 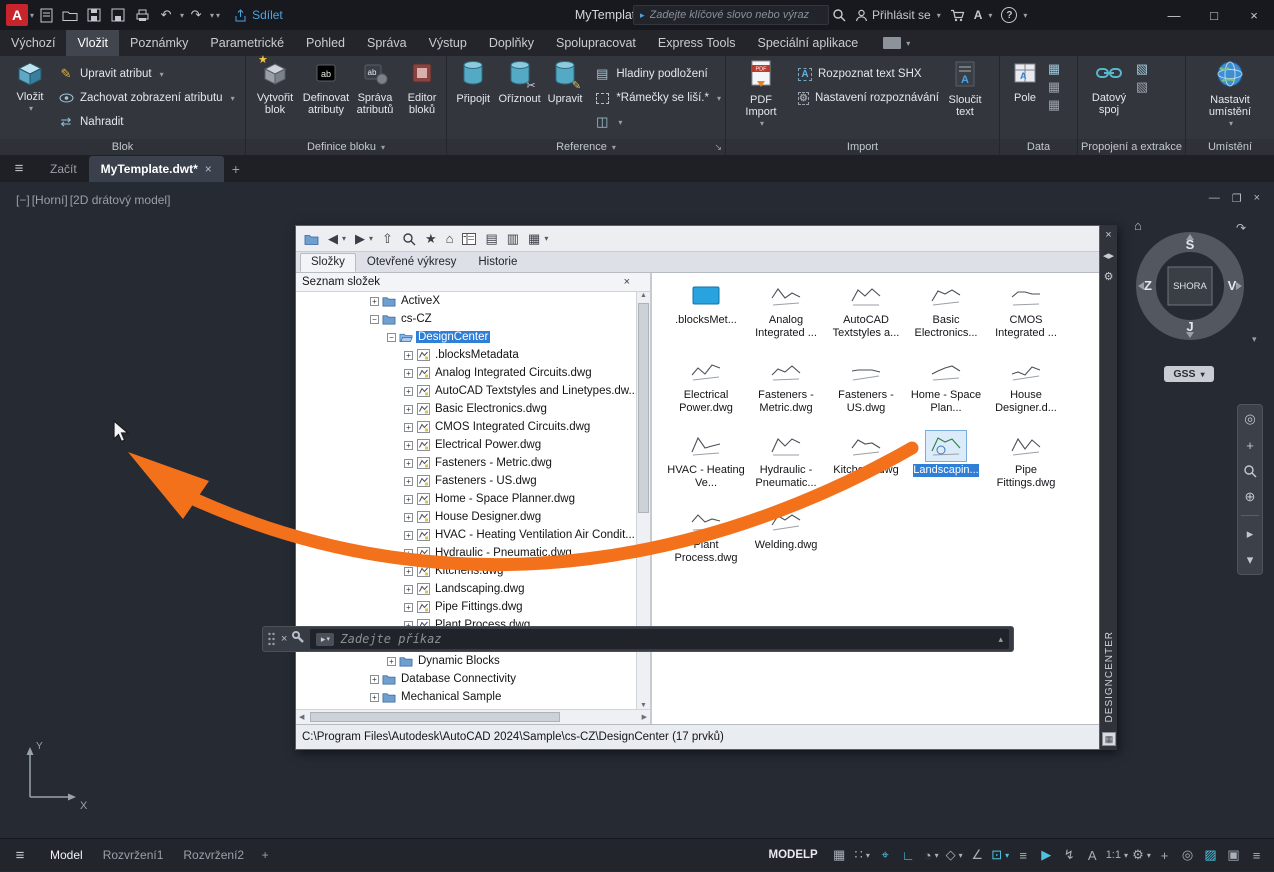 What do you see at coordinates (416, 319) in the screenshot?
I see `tree-item-label: cs-CZ` at bounding box center [416, 319].